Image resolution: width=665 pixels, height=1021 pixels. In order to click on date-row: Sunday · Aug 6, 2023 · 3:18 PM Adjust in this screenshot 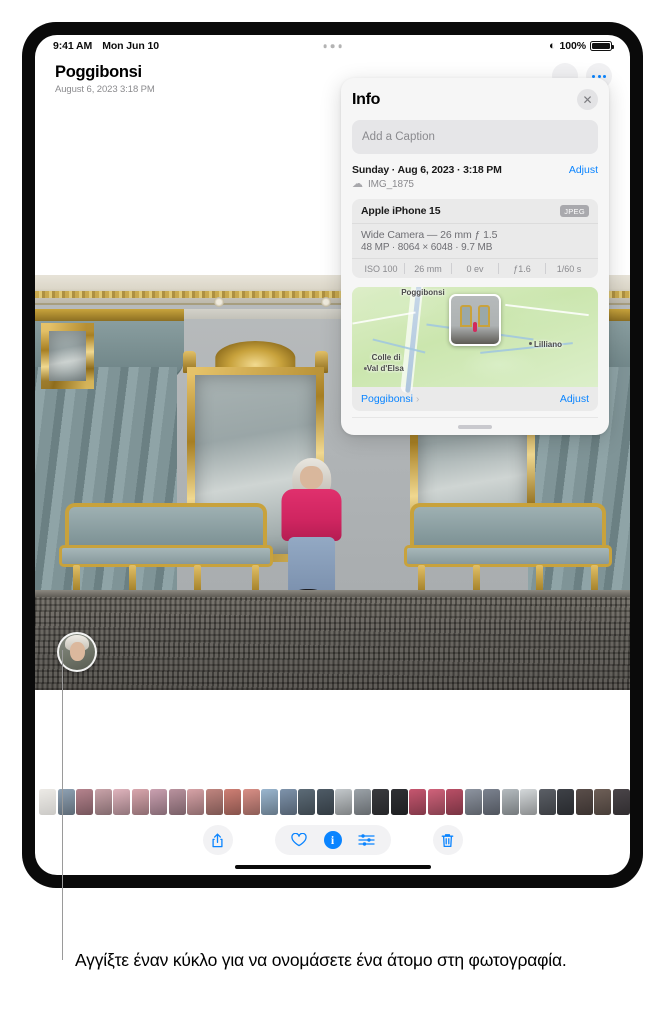, I will do `click(475, 170)`.